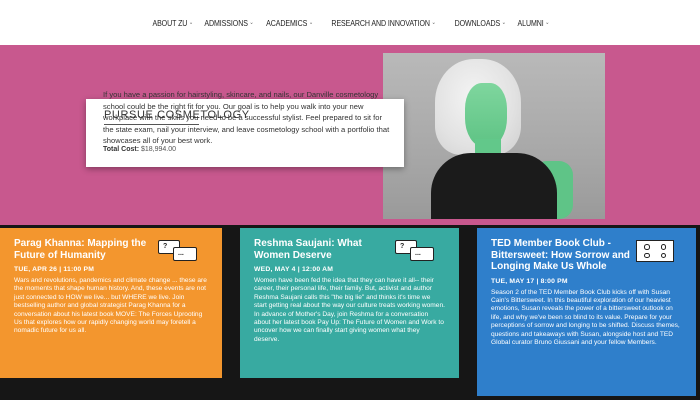 Image resolution: width=700 pixels, height=400 pixels. What do you see at coordinates (159, 149) in the screenshot?
I see `cost-value: $18,994.00` at bounding box center [159, 149].